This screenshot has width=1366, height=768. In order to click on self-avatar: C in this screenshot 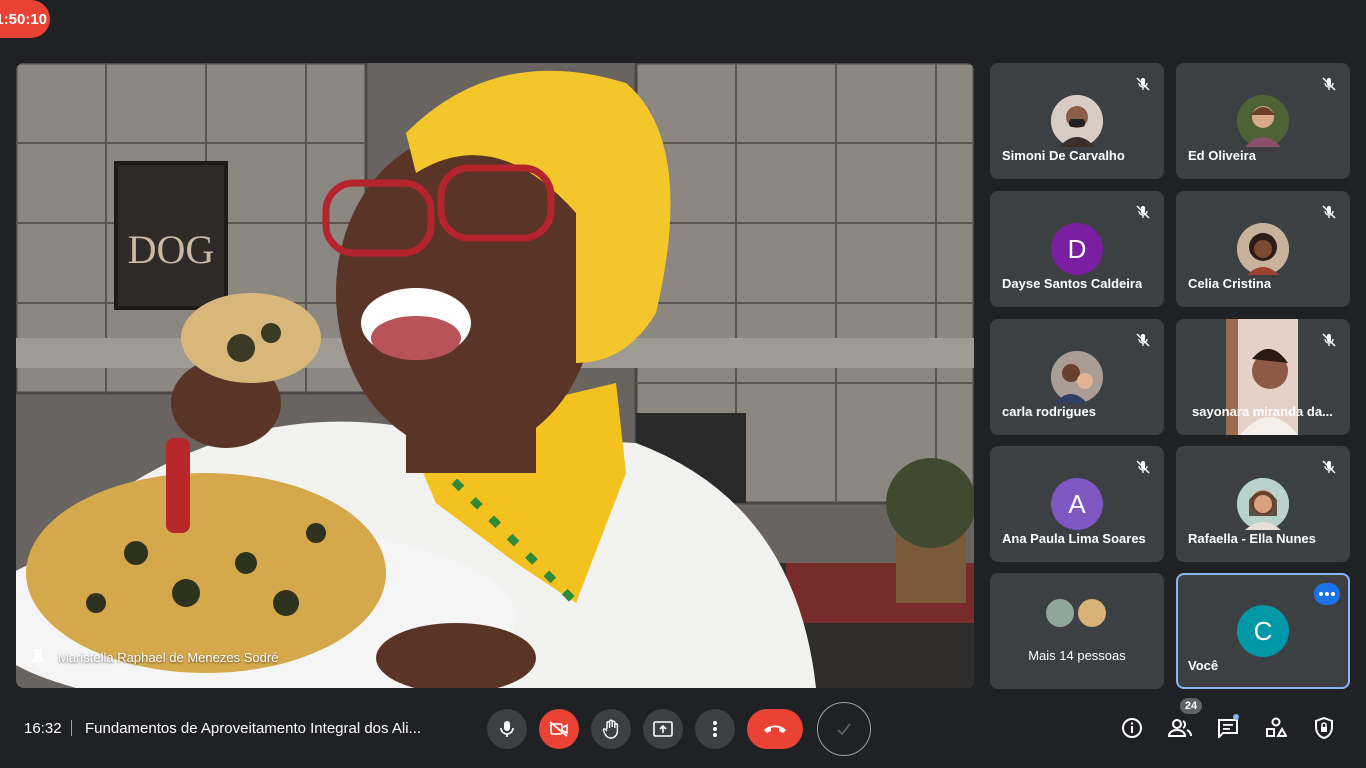, I will do `click(1263, 631)`.